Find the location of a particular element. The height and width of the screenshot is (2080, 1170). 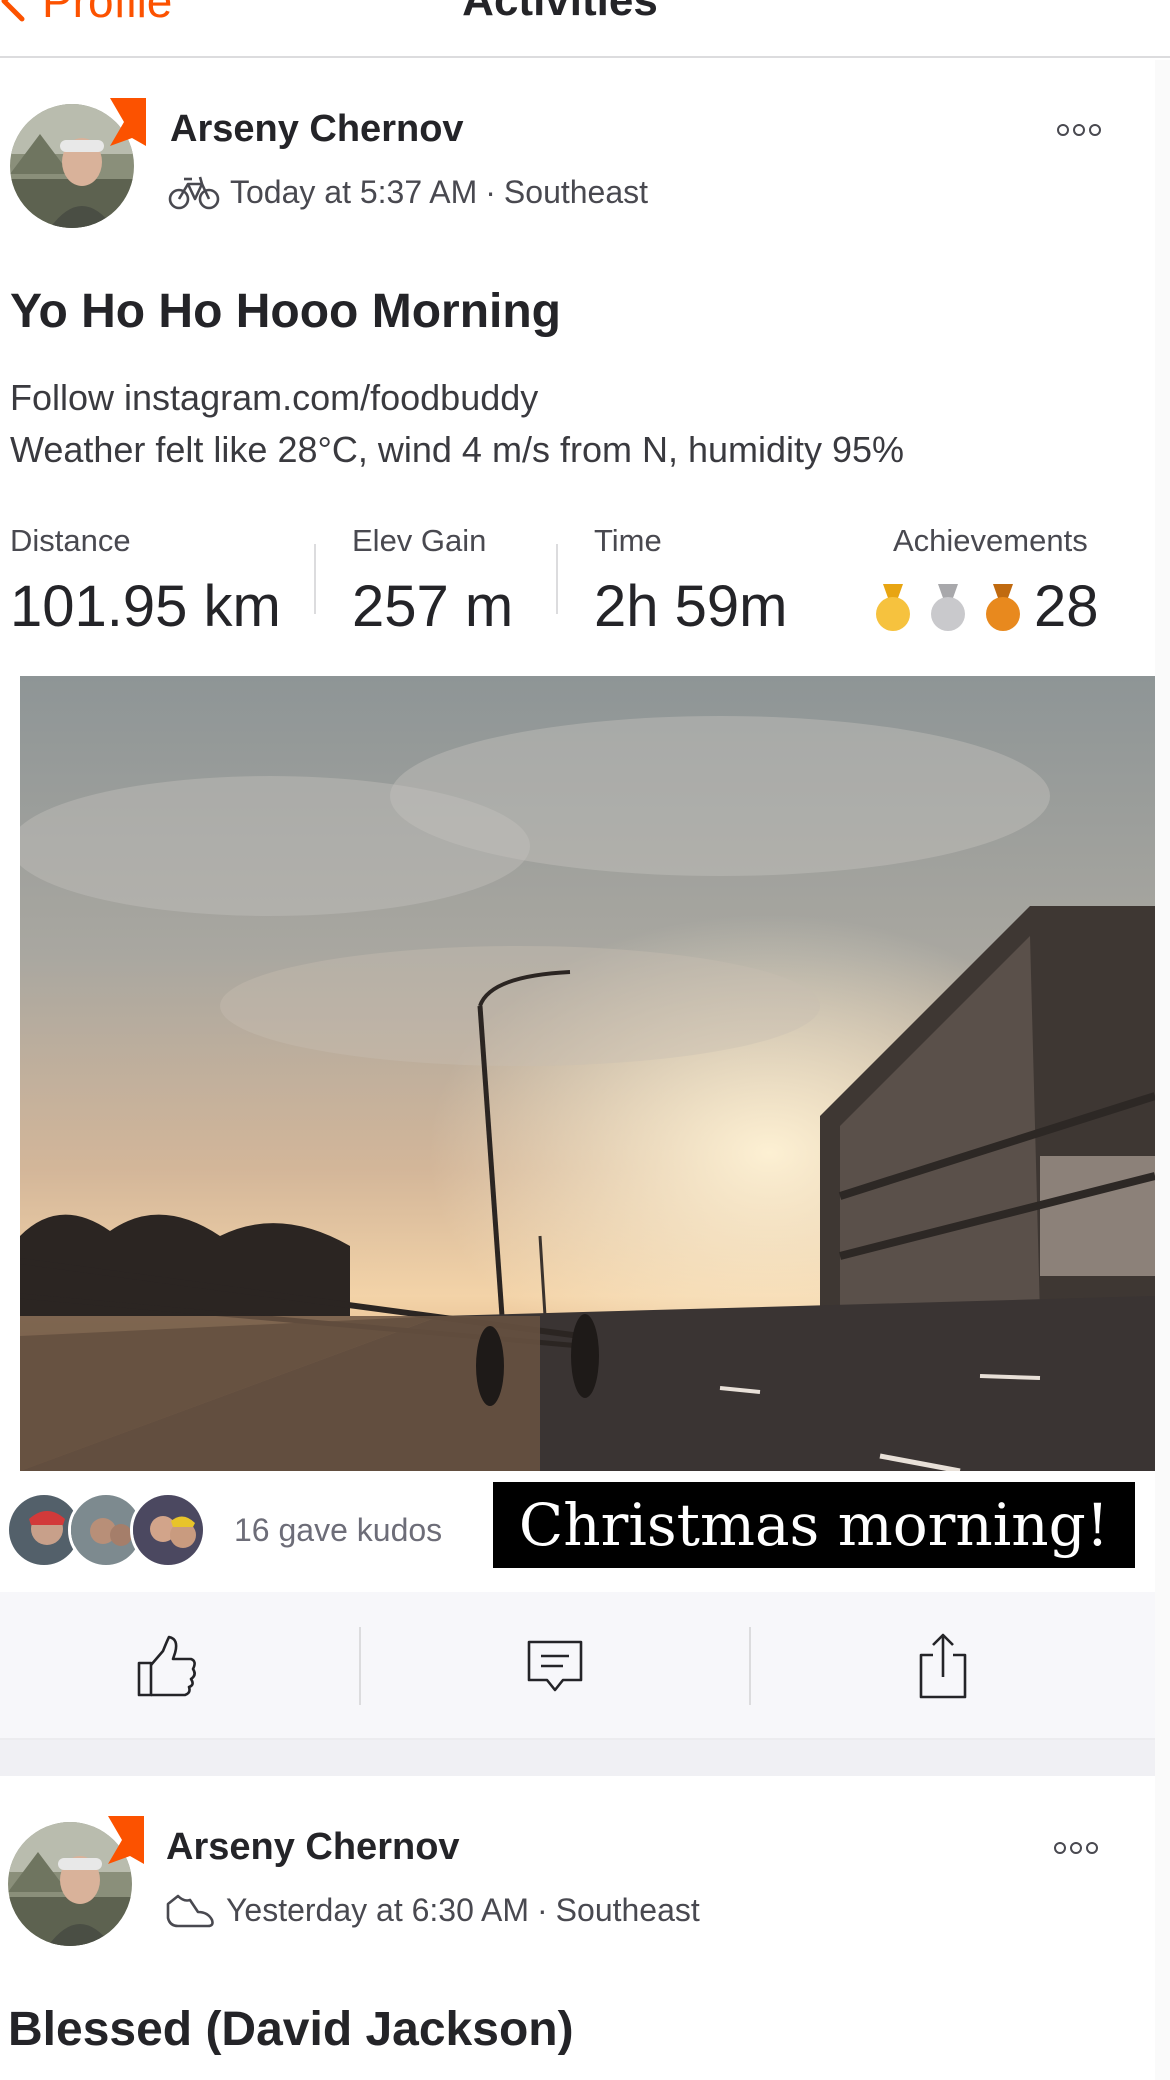

elev-gain-value: 257 m is located at coordinates (433, 606).